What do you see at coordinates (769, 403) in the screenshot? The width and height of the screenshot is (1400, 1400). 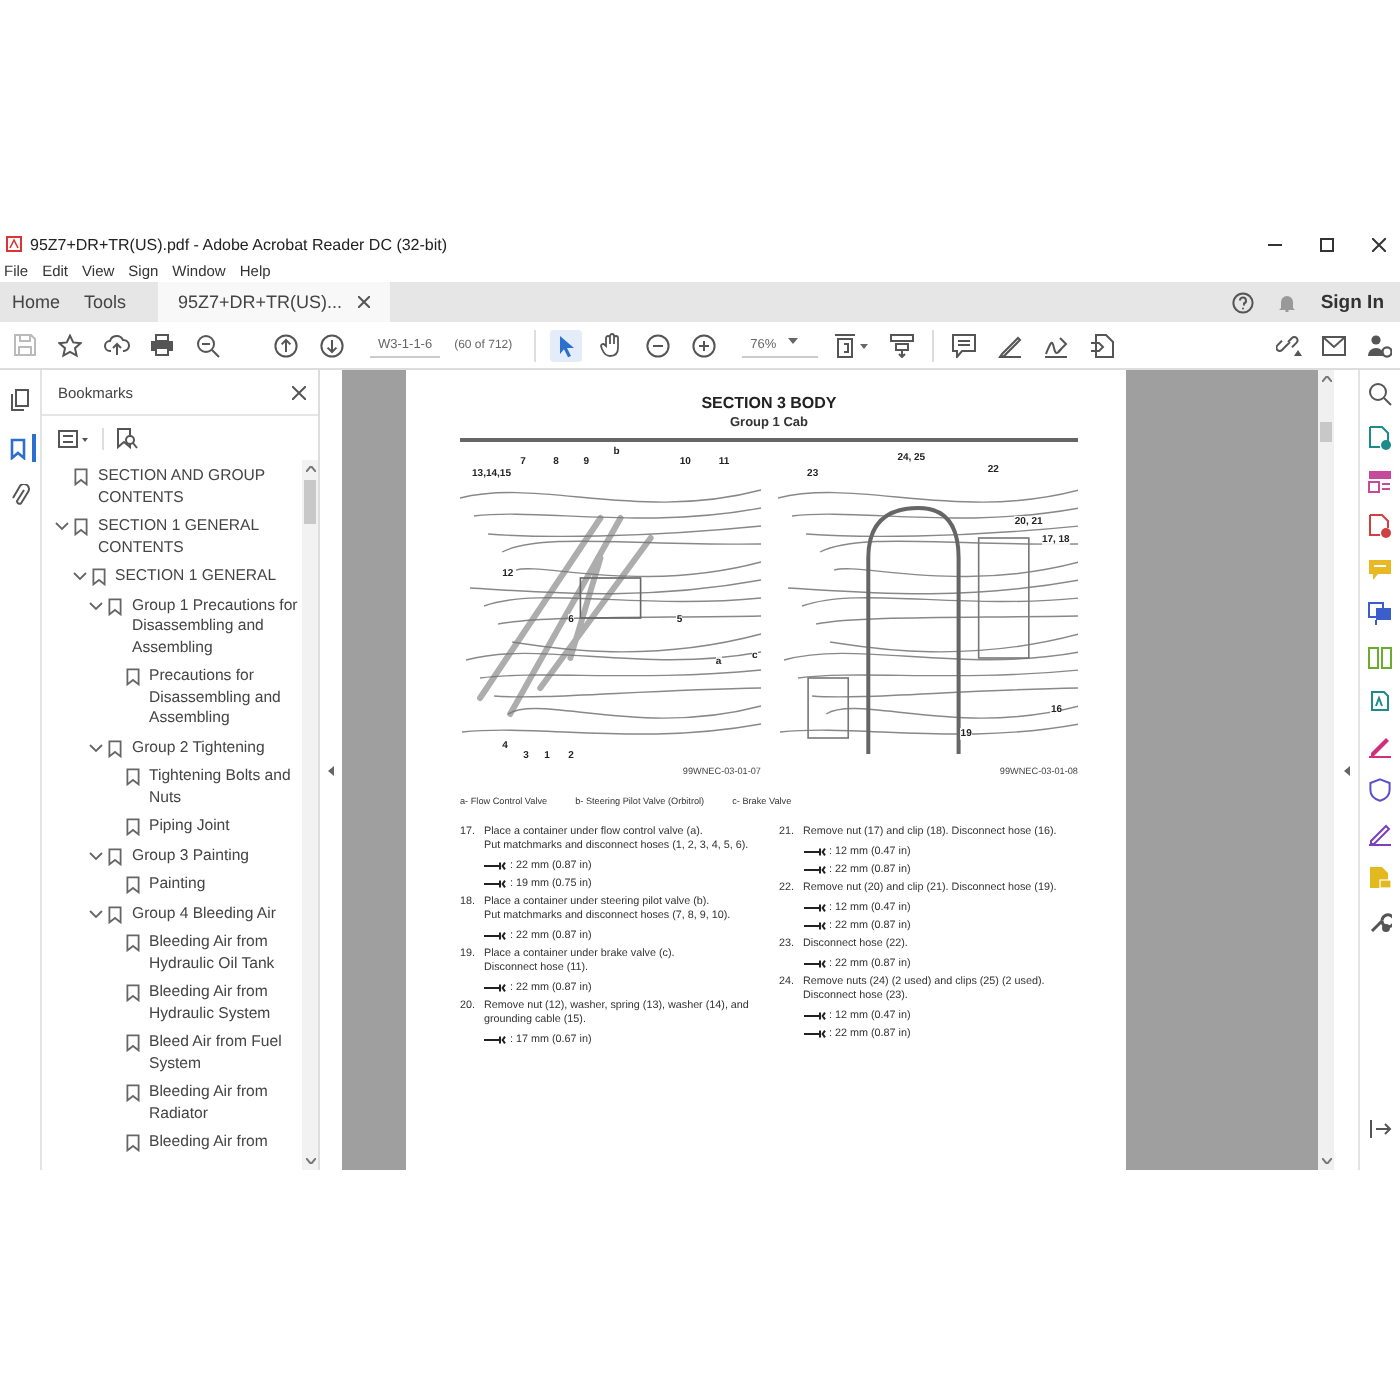 I see `section-title: SECTION 3 BODY` at bounding box center [769, 403].